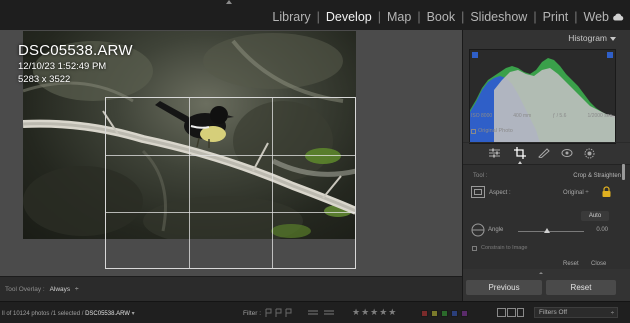 The width and height of the screenshot is (630, 323). I want to click on tool-overlay-arrow: ÷, so click(77, 289).